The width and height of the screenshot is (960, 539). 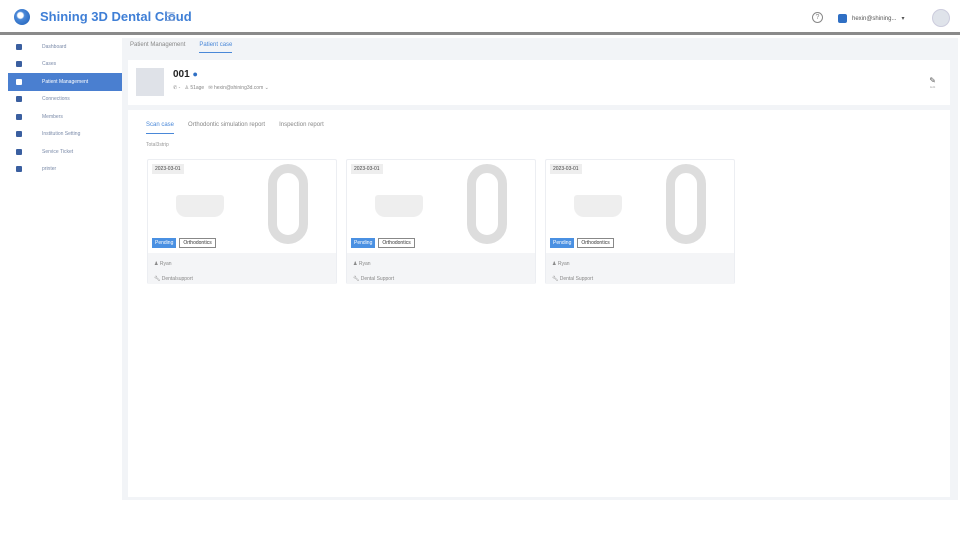 I want to click on edit-button: ✎ Edit, so click(x=932, y=82).